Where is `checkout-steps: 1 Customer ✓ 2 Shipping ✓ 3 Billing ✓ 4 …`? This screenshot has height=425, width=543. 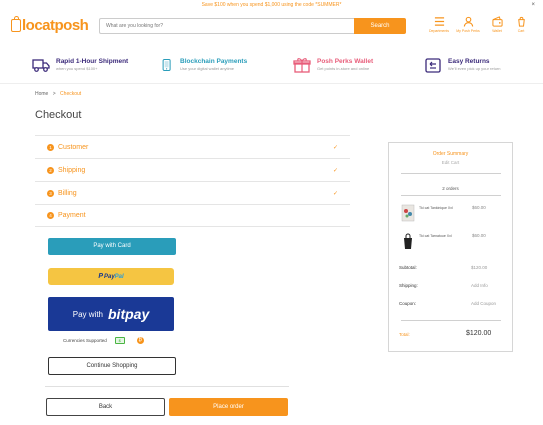 checkout-steps: 1 Customer ✓ 2 Shipping ✓ 3 Billing ✓ 4 … is located at coordinates (192, 181).